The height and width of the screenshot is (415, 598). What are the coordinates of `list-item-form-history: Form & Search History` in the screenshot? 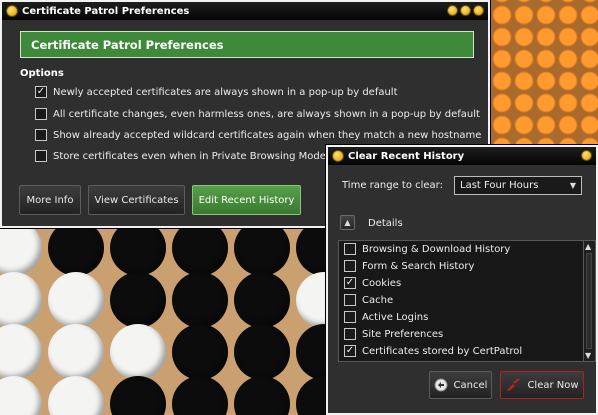 It's located at (409, 266).